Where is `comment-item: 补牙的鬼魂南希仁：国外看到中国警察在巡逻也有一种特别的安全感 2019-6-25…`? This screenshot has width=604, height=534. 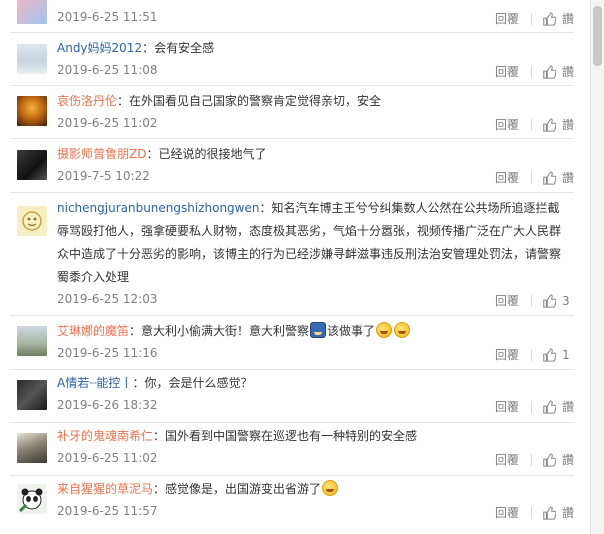
comment-item: 补牙的鬼魂南希仁：国外看到中国警察在巡逻也有一种特别的安全感 2019-6-25… is located at coordinates (294, 449).